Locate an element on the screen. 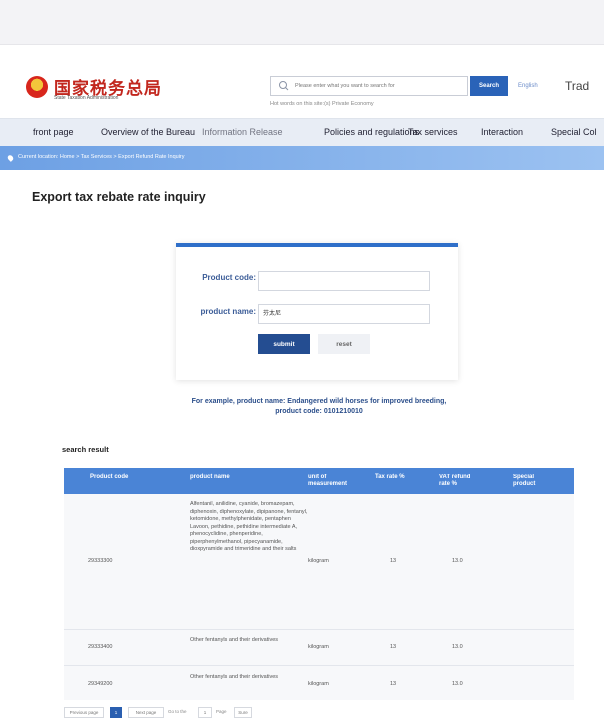  row1-unit: kilogram is located at coordinates (318, 561).